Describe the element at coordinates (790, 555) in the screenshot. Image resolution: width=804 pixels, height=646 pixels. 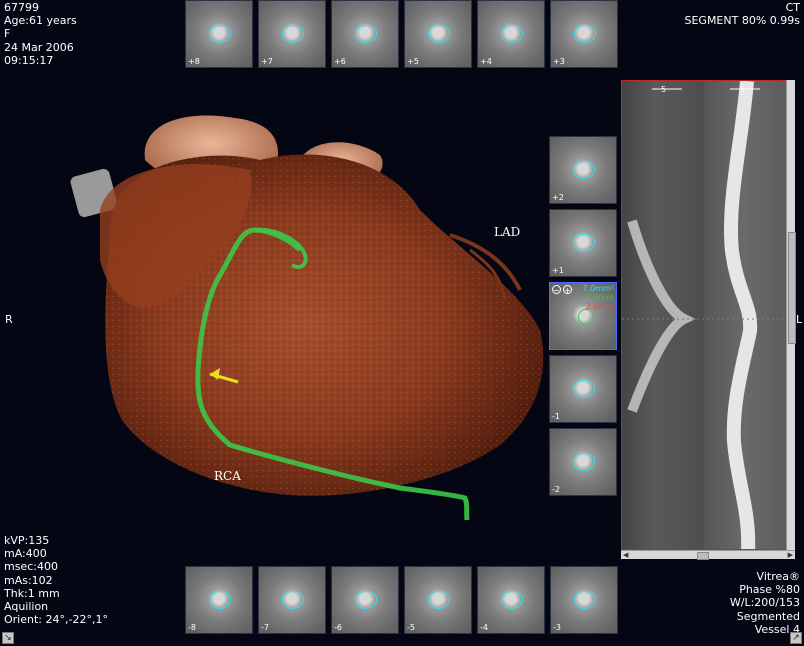
I see `scroll-right-icon: ▶` at that location.